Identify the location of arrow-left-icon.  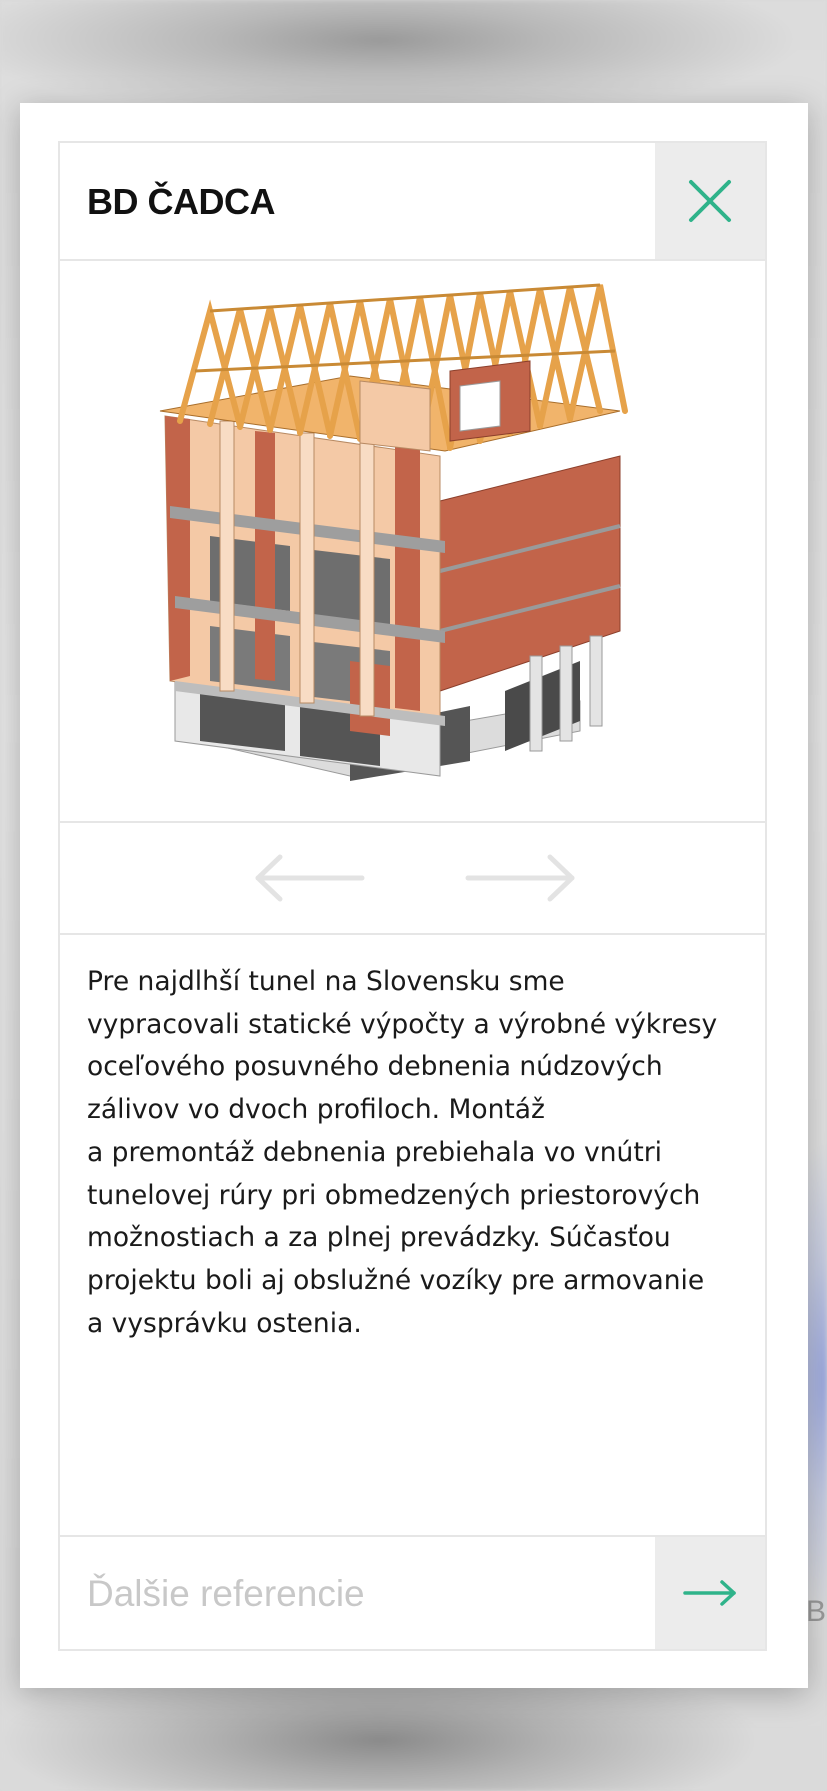
(310, 878).